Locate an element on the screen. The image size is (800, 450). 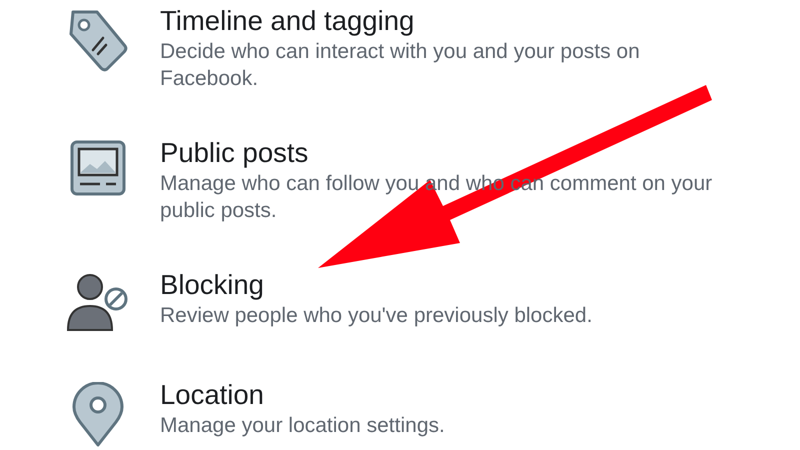
setting-title: Public posts is located at coordinates (450, 153).